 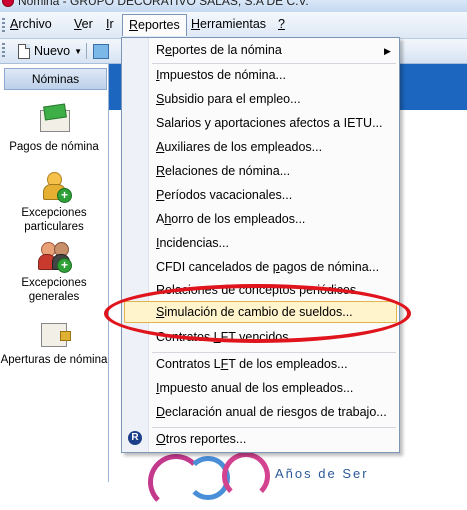 What do you see at coordinates (54, 220) in the screenshot?
I see `sidebar-item-label: Excepciones particulares` at bounding box center [54, 220].